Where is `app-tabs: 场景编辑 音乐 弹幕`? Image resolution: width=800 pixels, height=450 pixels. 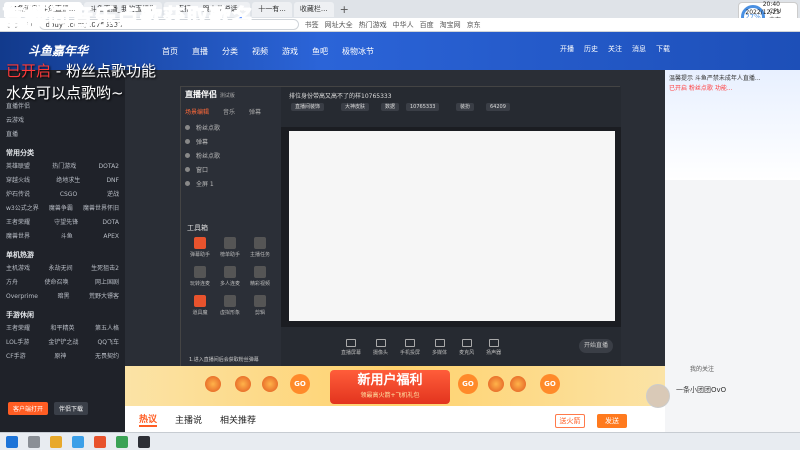
app-tabs: 场景编辑 音乐 弹幕 is located at coordinates (223, 111).